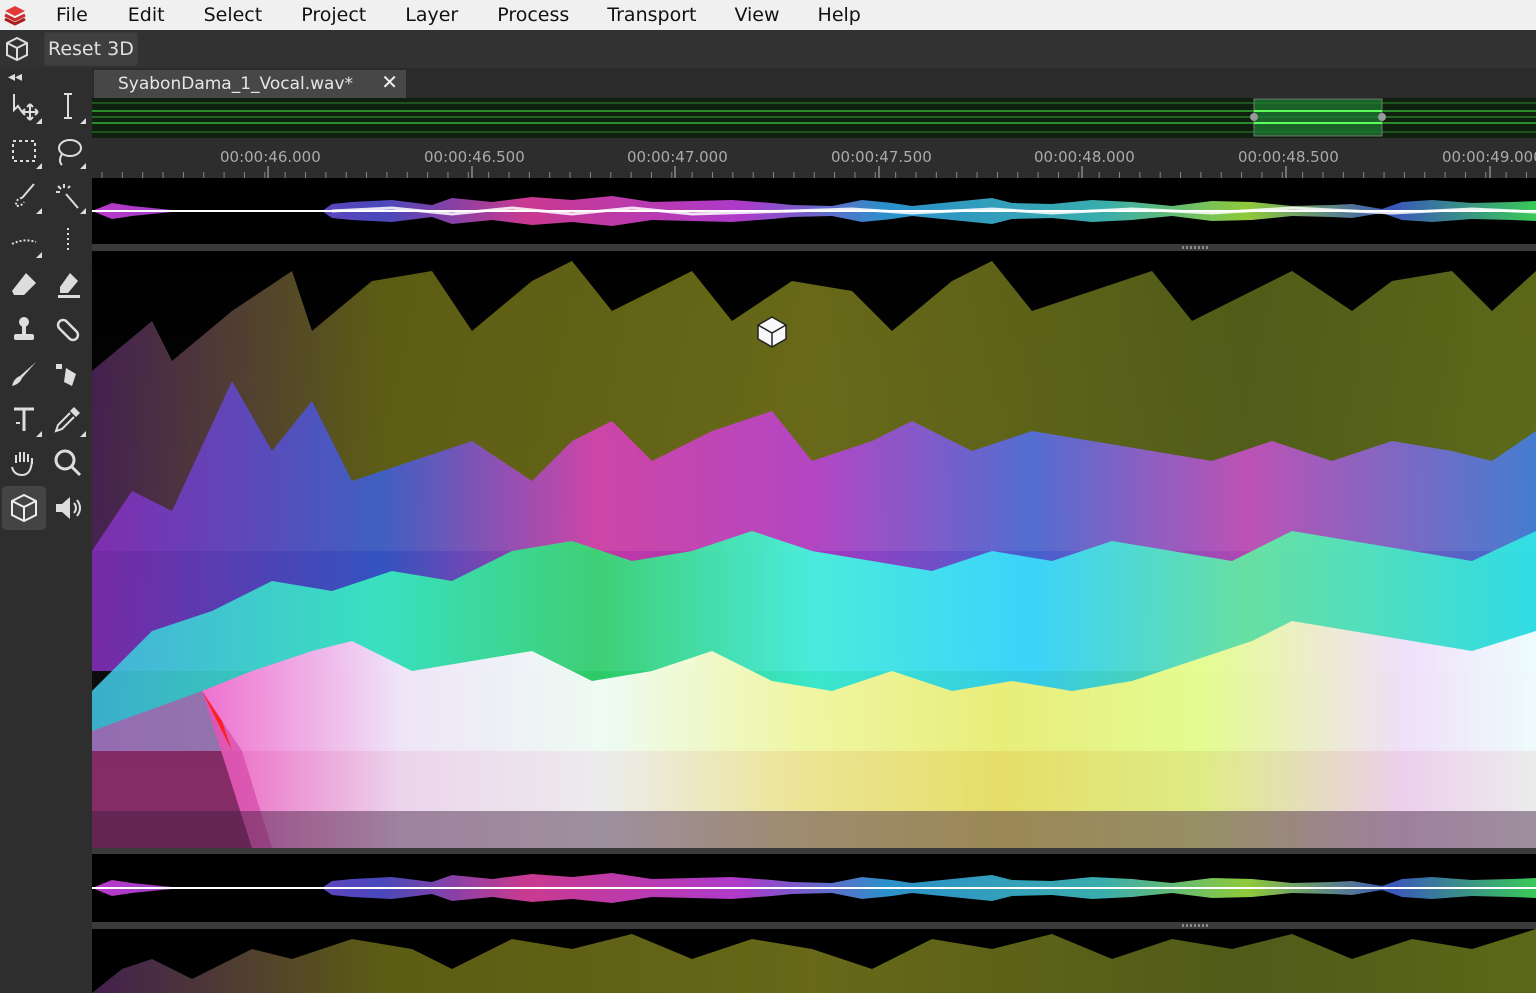  What do you see at coordinates (24, 285) in the screenshot?
I see `eraser-icon` at bounding box center [24, 285].